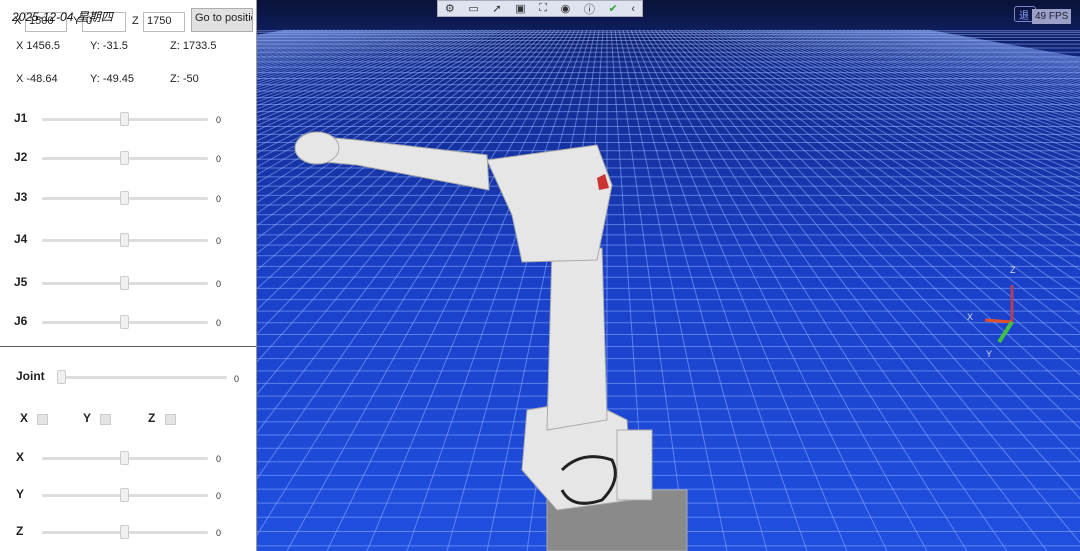 Image resolution: width=1080 pixels, height=551 pixels. Describe the element at coordinates (170, 419) in the screenshot. I see `axis-z-checkbox` at that location.